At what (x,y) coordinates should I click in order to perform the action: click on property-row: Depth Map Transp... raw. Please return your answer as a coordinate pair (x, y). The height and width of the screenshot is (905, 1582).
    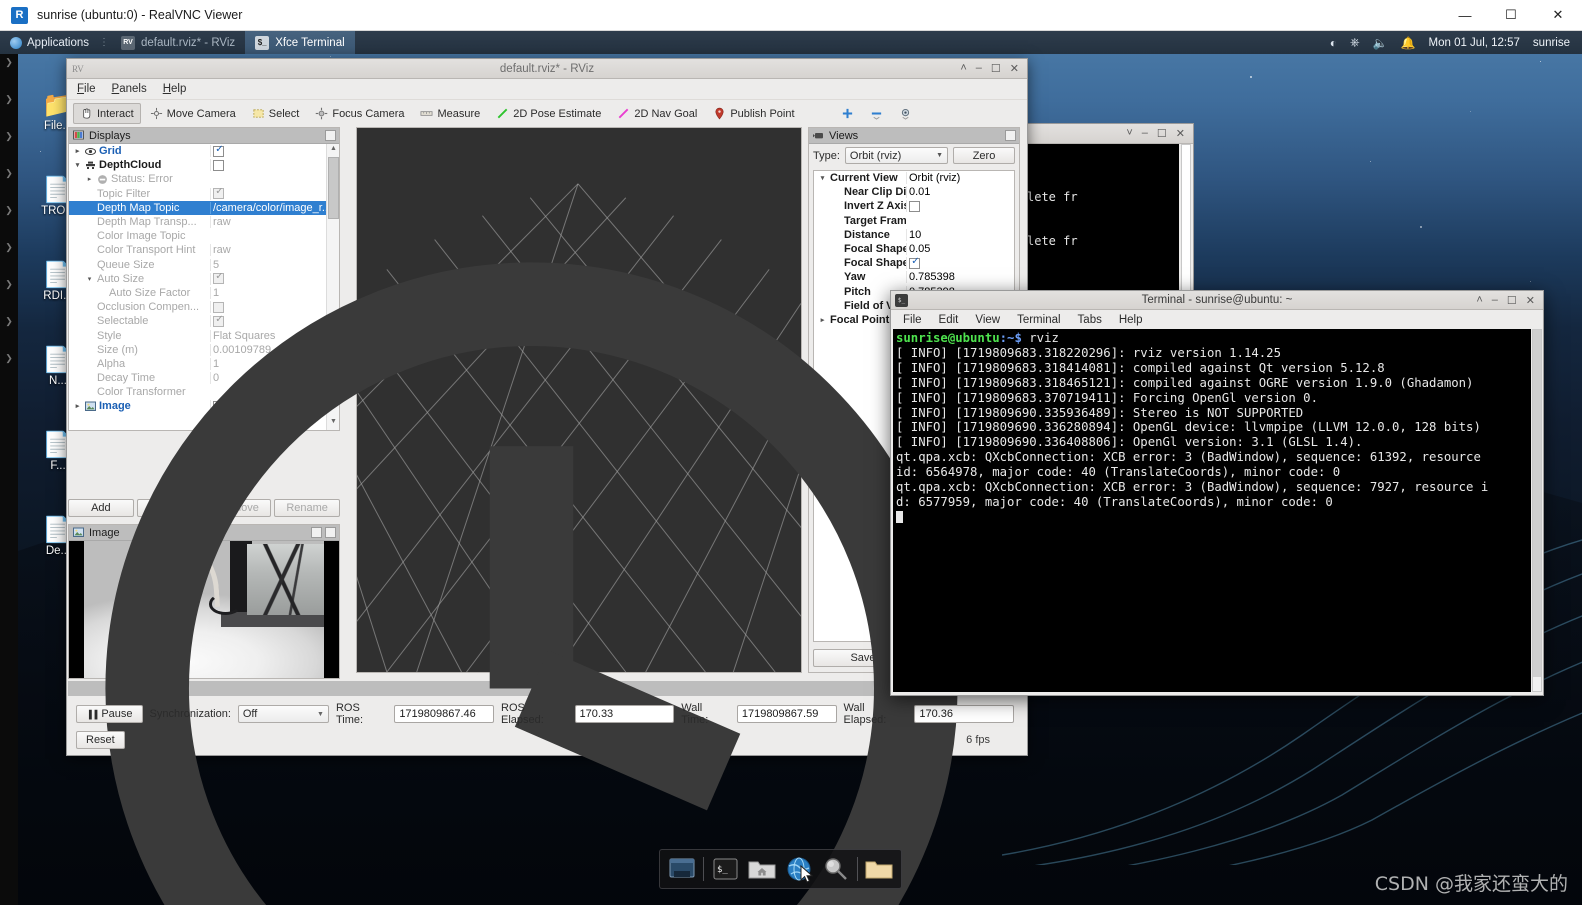
    Looking at the image, I should click on (204, 222).